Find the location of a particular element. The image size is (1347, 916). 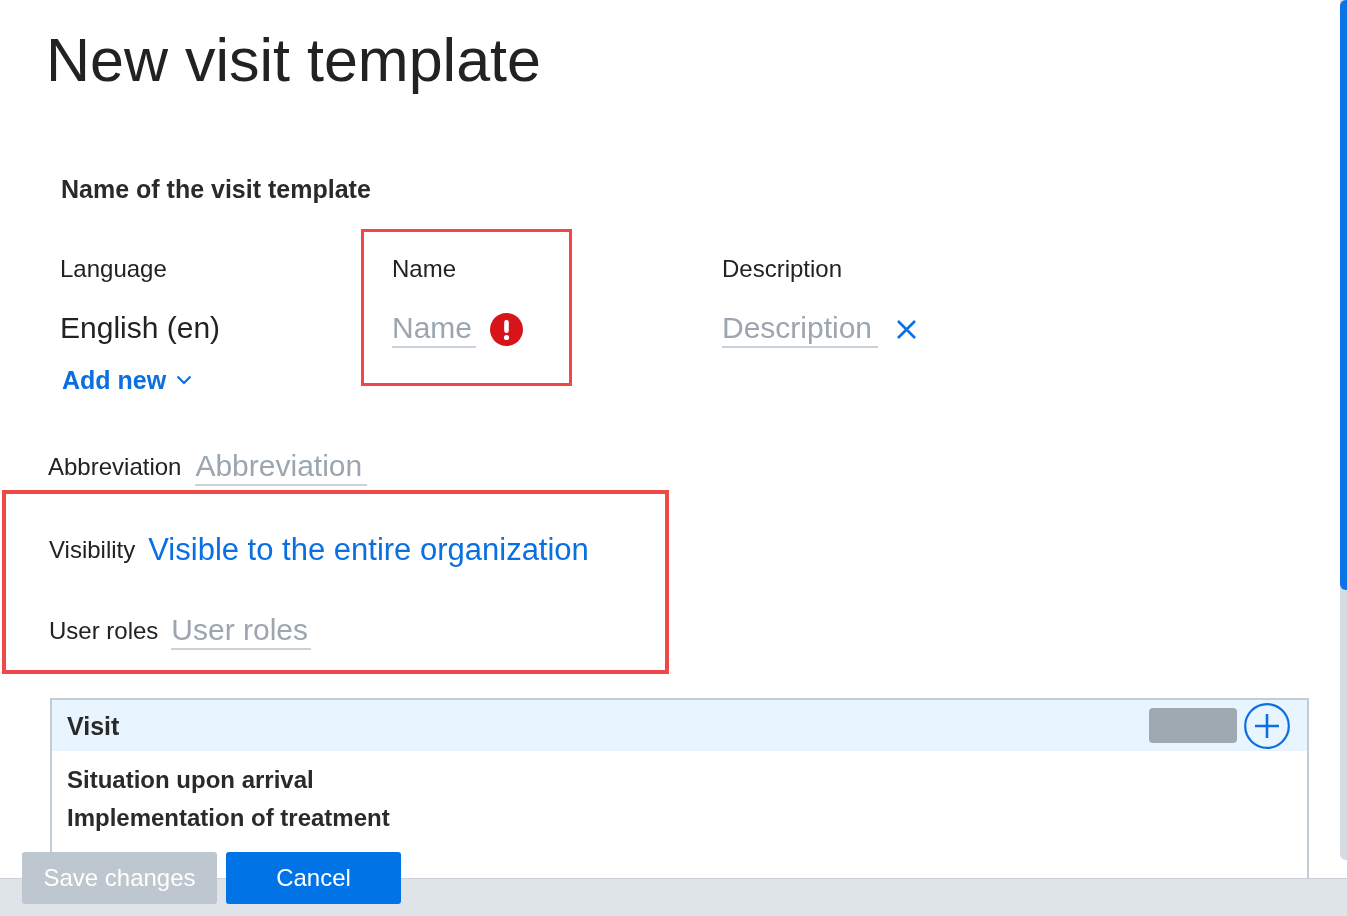

page-title: New visit template is located at coordinates (293, 60).